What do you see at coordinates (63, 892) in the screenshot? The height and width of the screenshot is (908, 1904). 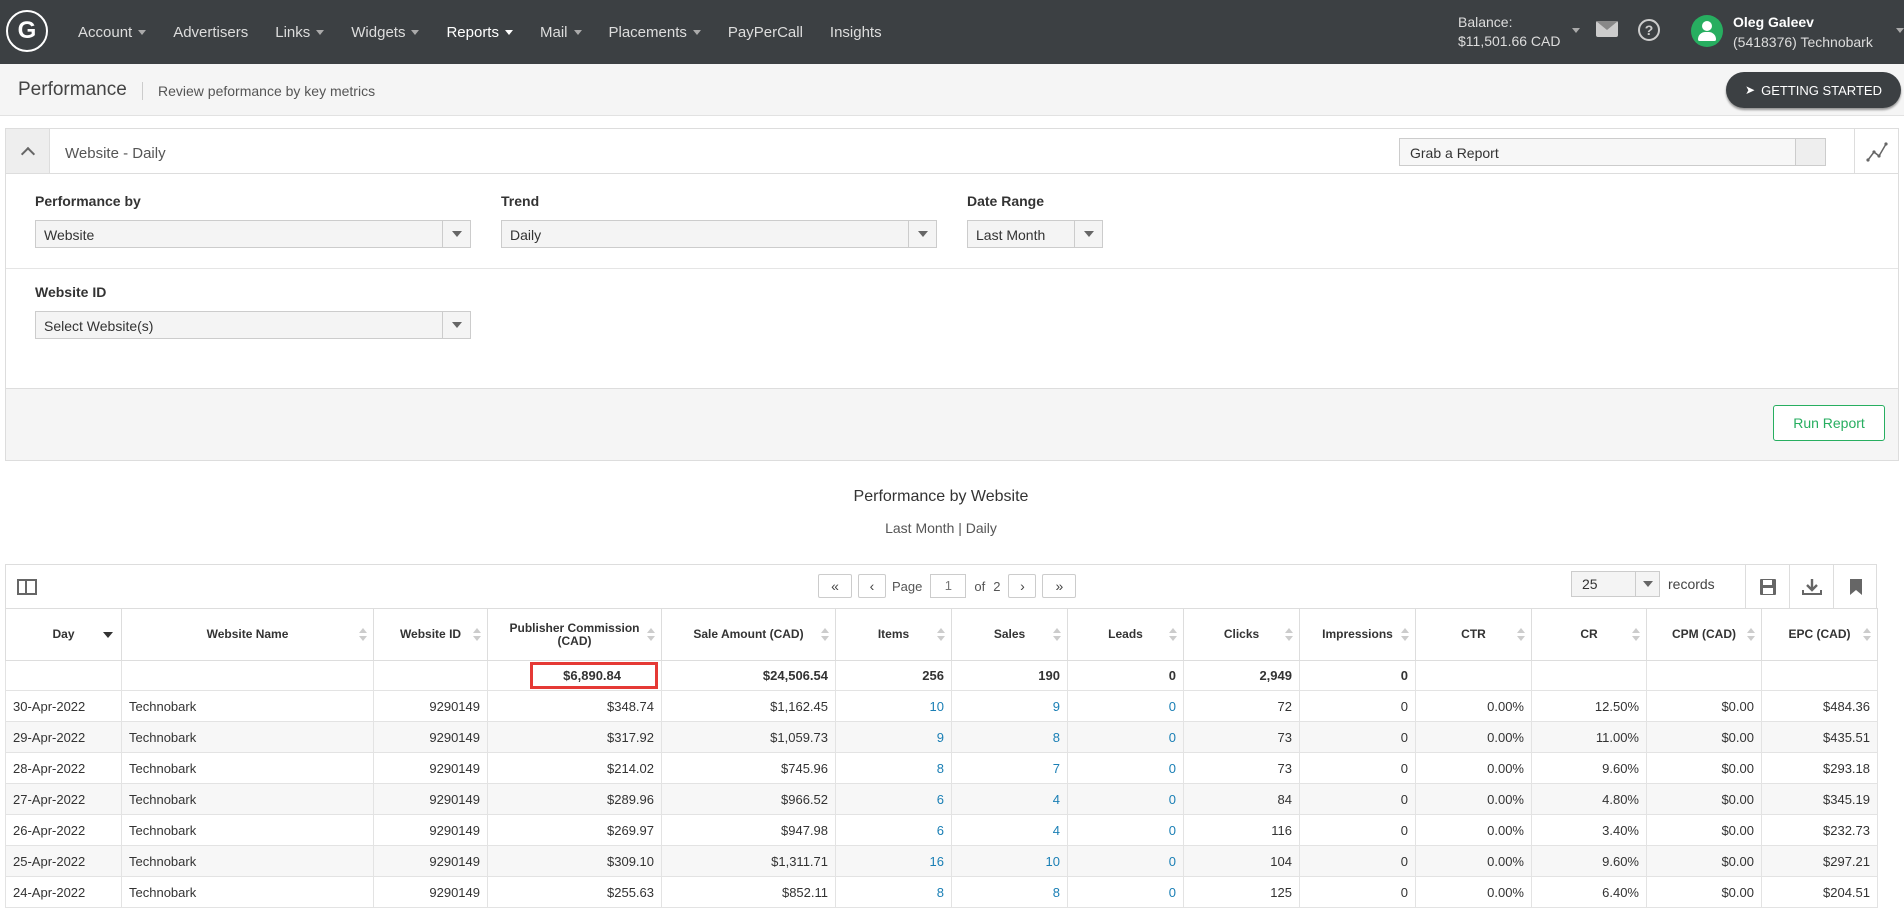 I see `table-cell: 24-Apr-2022` at bounding box center [63, 892].